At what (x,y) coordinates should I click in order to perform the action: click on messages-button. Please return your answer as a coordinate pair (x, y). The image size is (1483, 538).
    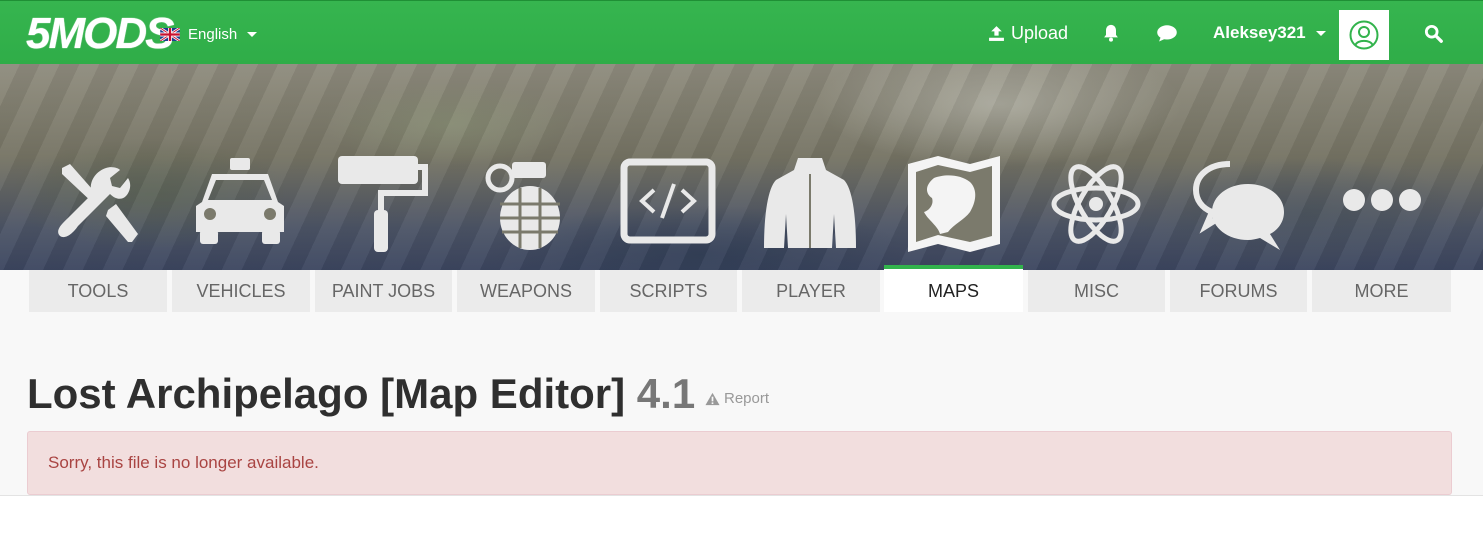
    Looking at the image, I should click on (1167, 33).